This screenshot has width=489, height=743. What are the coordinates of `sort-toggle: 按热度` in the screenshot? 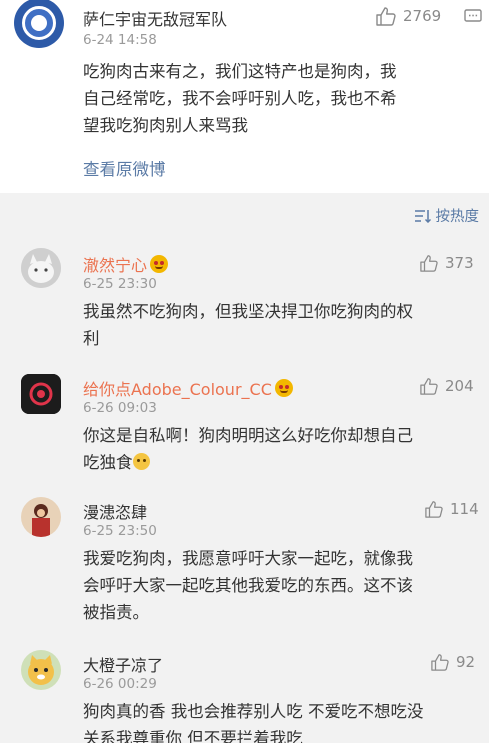 It's located at (447, 215).